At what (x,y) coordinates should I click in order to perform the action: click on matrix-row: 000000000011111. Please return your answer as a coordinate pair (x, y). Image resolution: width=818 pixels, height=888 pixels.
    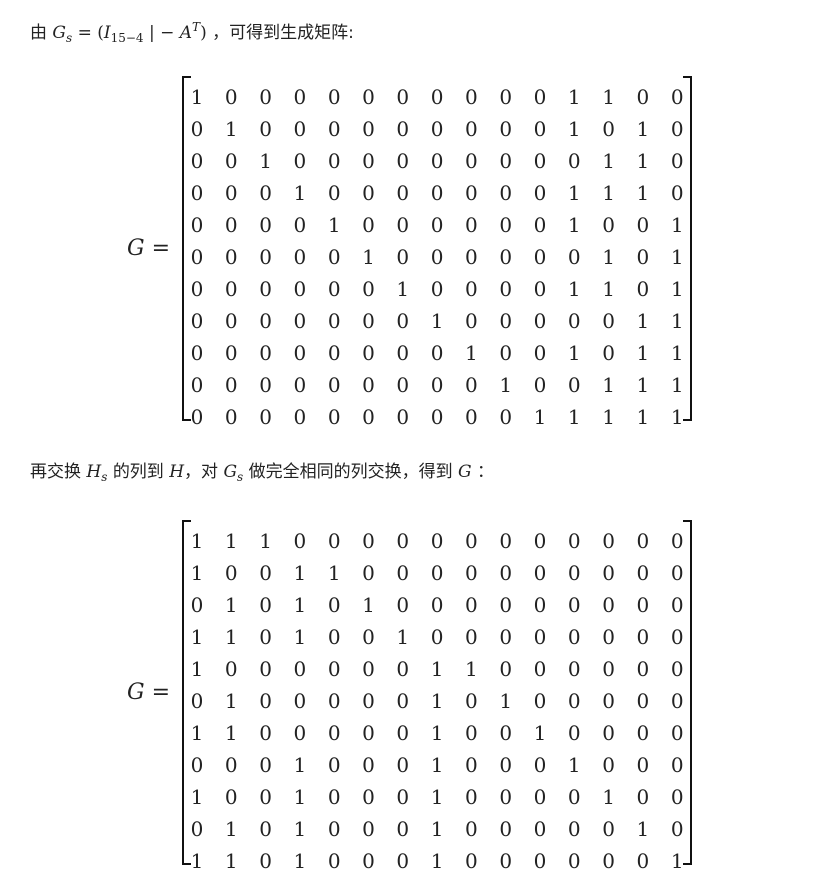
    Looking at the image, I should click on (437, 417).